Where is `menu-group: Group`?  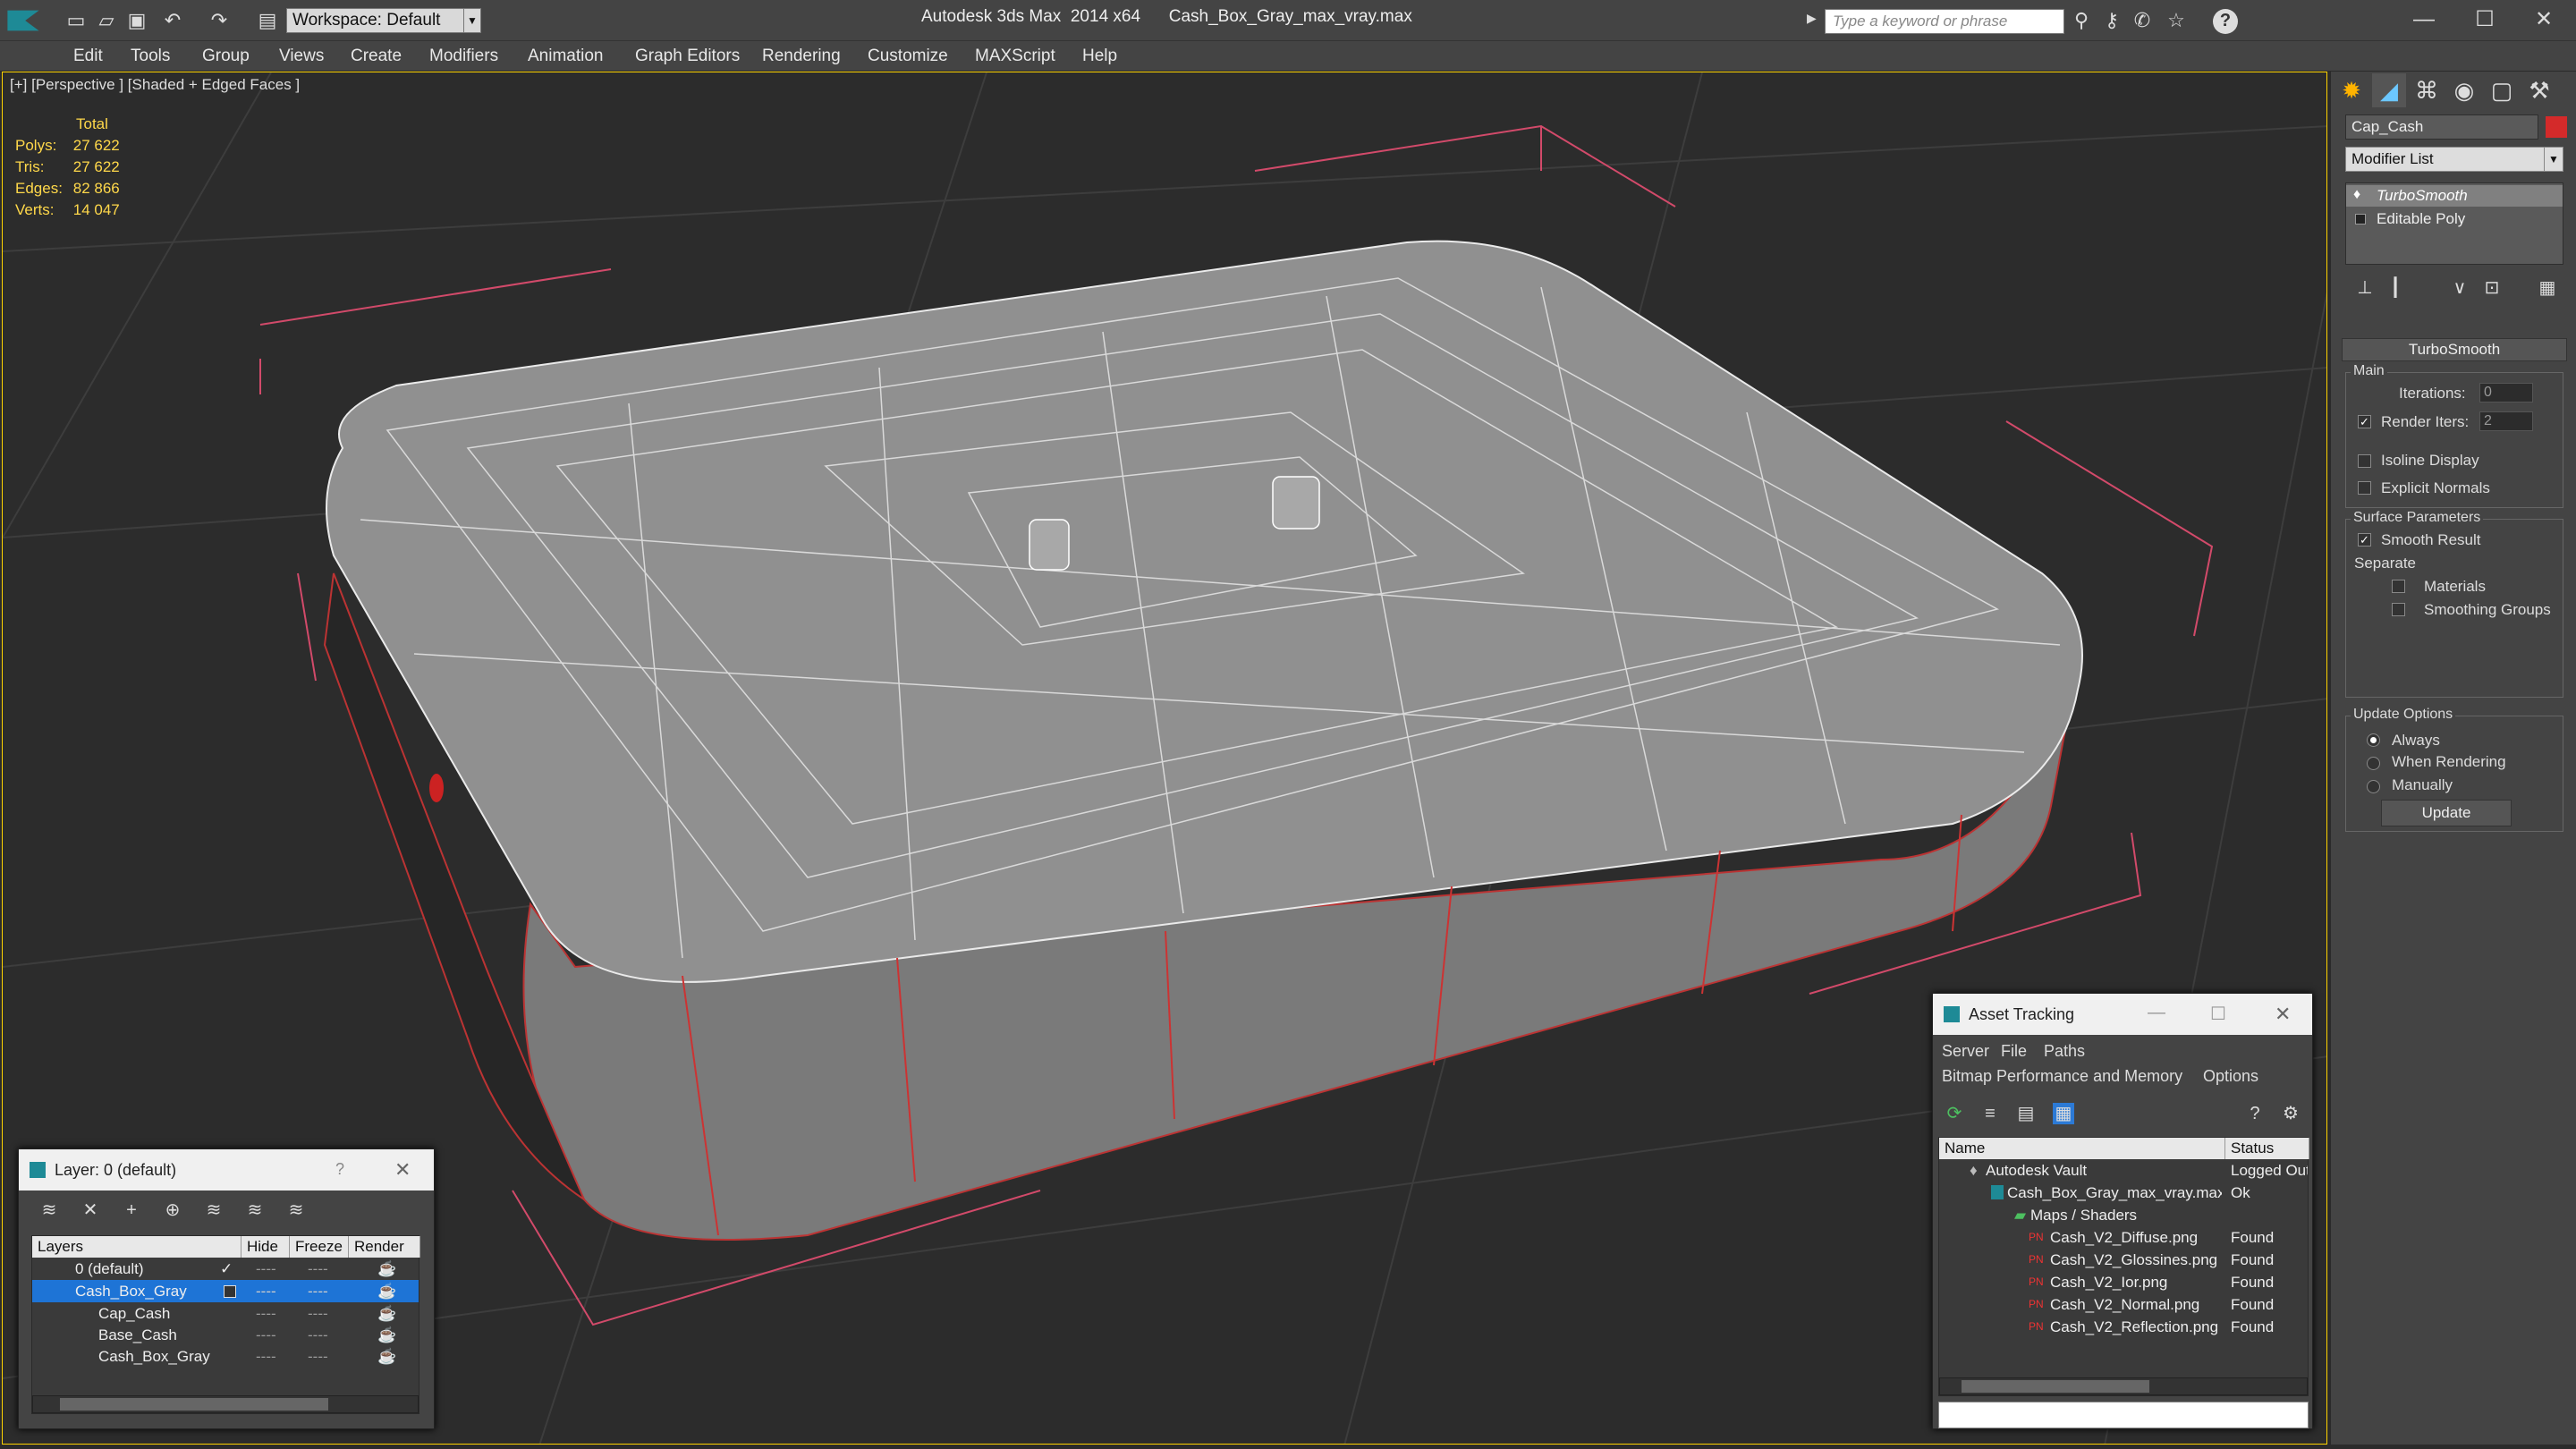
menu-group: Group is located at coordinates (226, 56).